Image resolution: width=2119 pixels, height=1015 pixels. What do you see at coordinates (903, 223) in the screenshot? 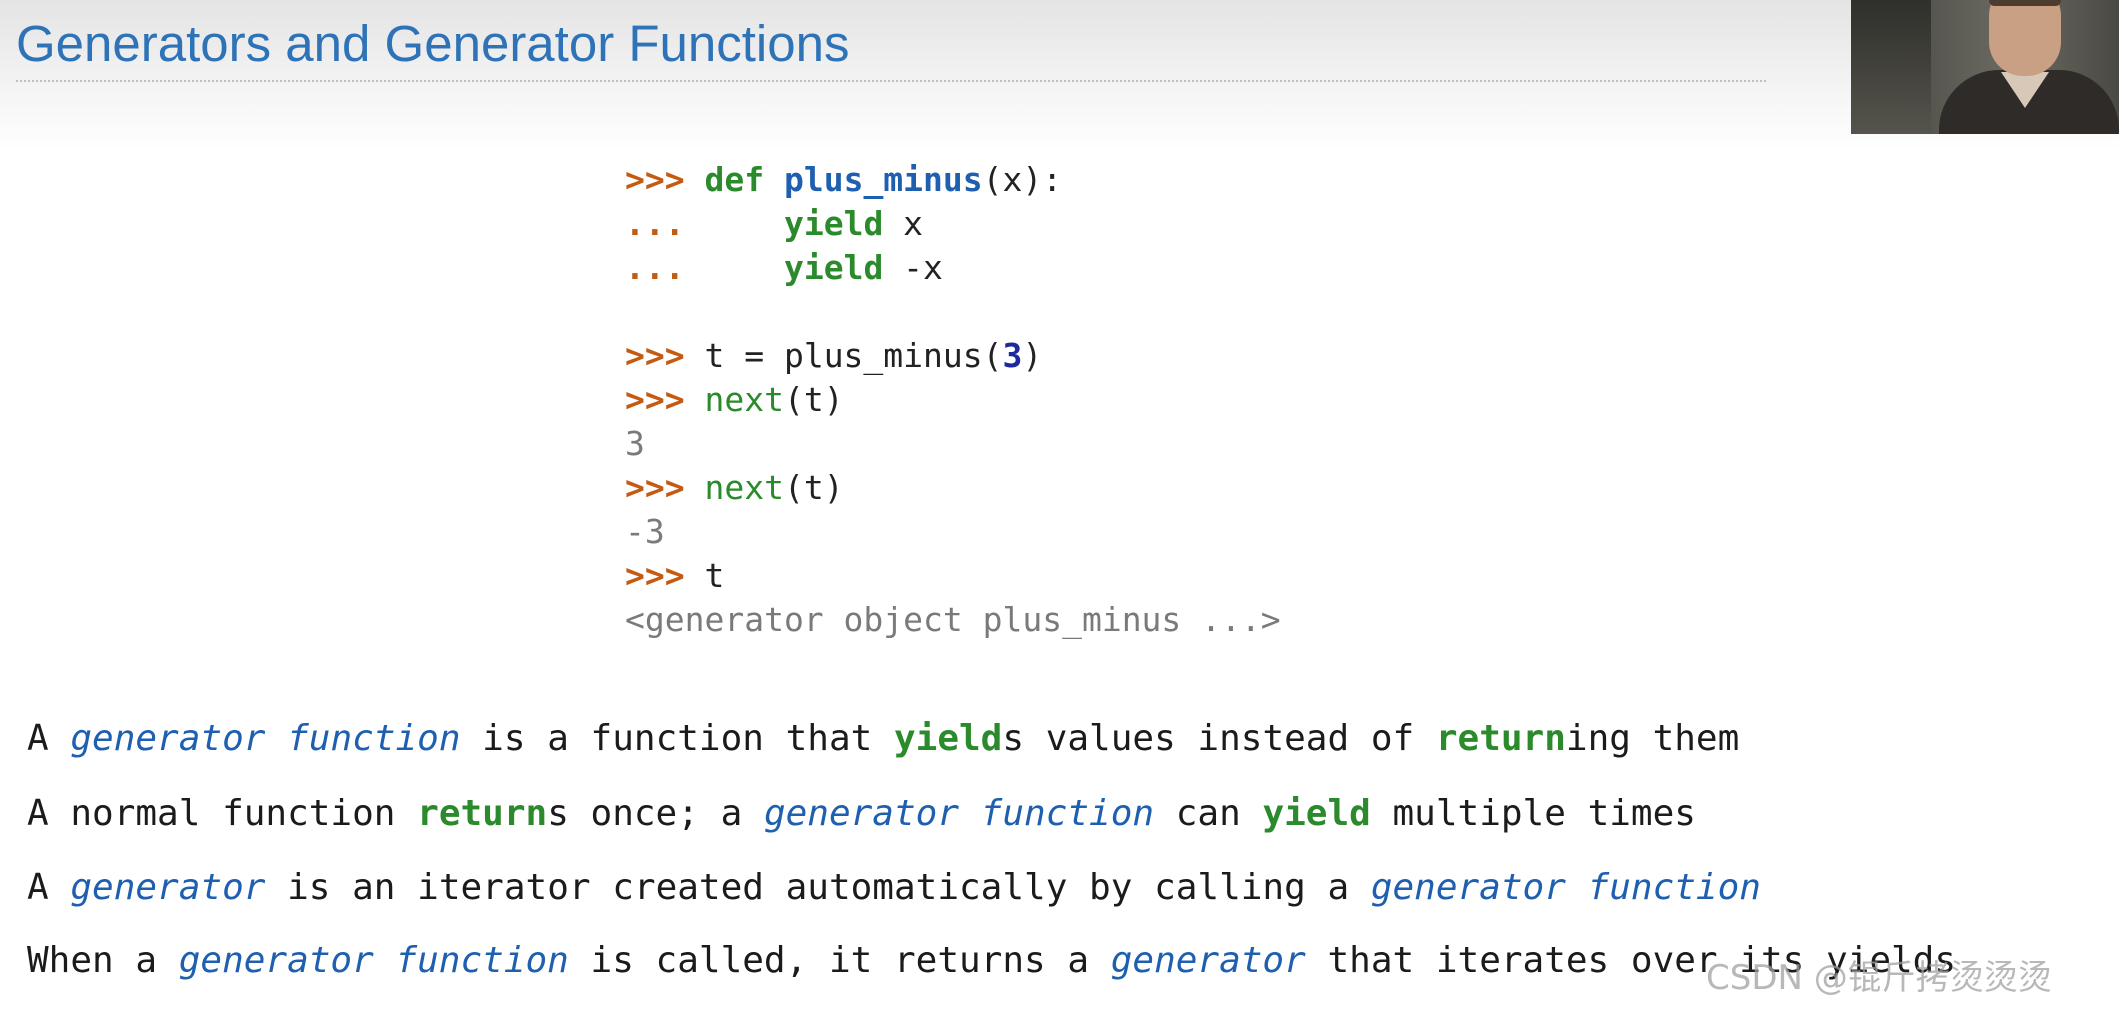
I see `code-text: x` at bounding box center [903, 223].